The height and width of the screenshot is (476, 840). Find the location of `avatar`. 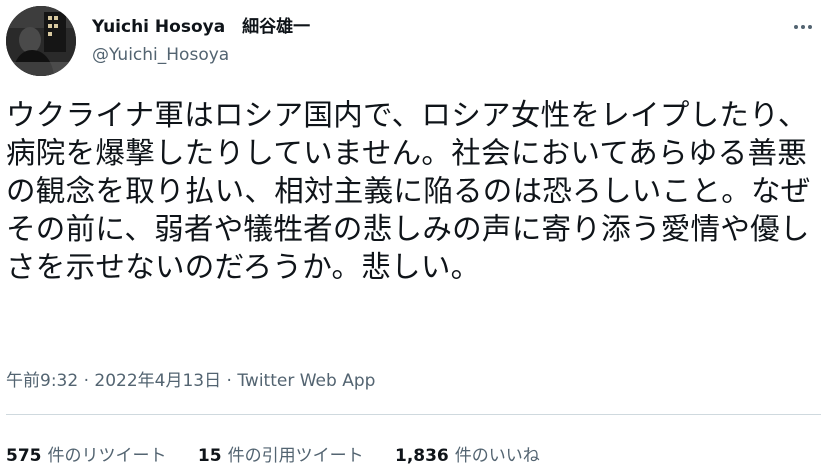

avatar is located at coordinates (41, 41).